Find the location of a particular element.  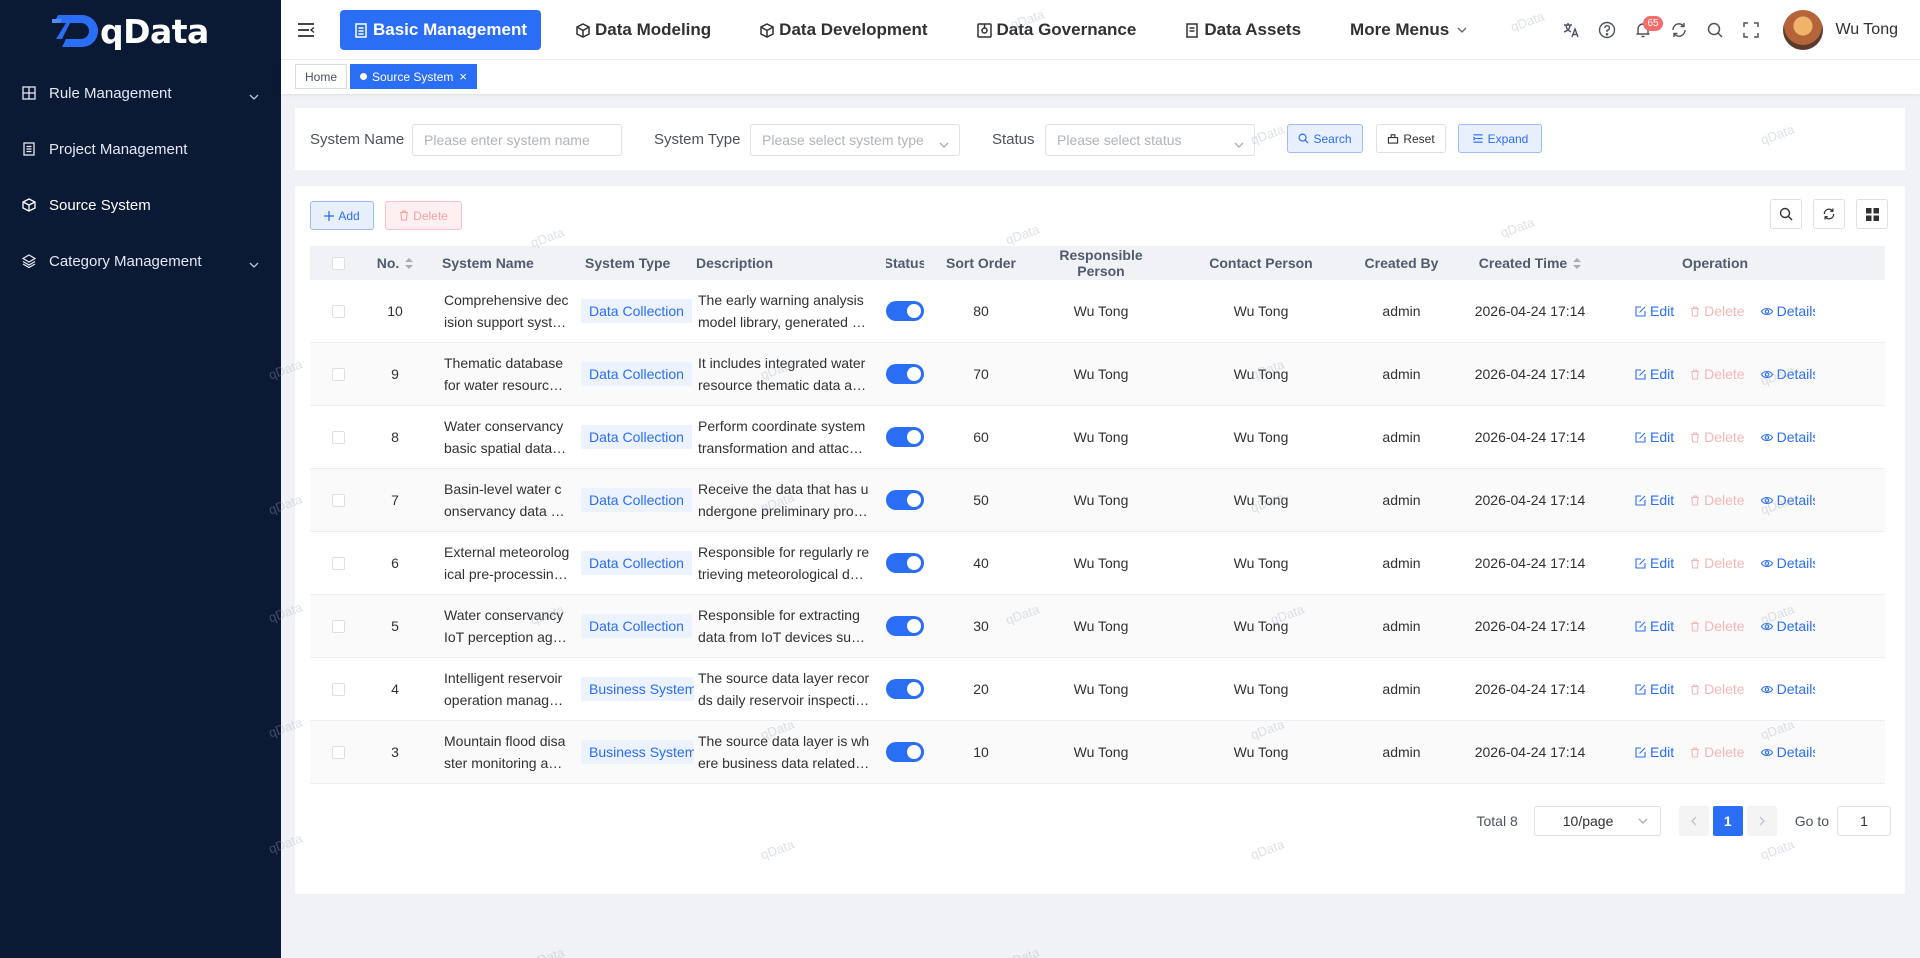

tag-home: Home is located at coordinates (321, 76).